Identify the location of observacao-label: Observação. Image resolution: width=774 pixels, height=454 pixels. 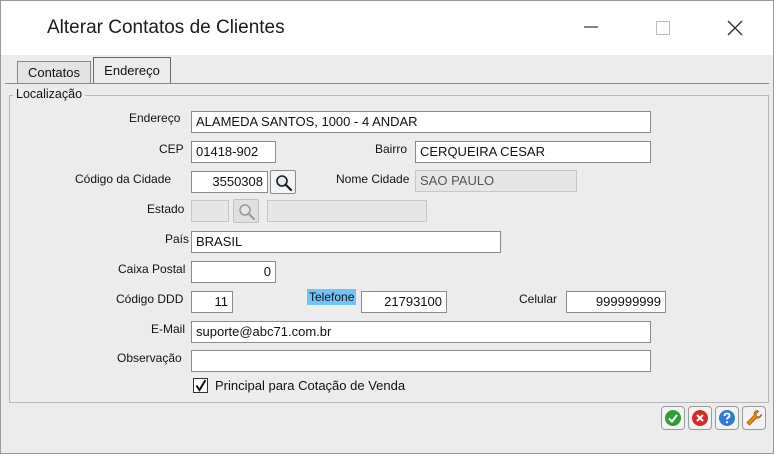
(149, 358).